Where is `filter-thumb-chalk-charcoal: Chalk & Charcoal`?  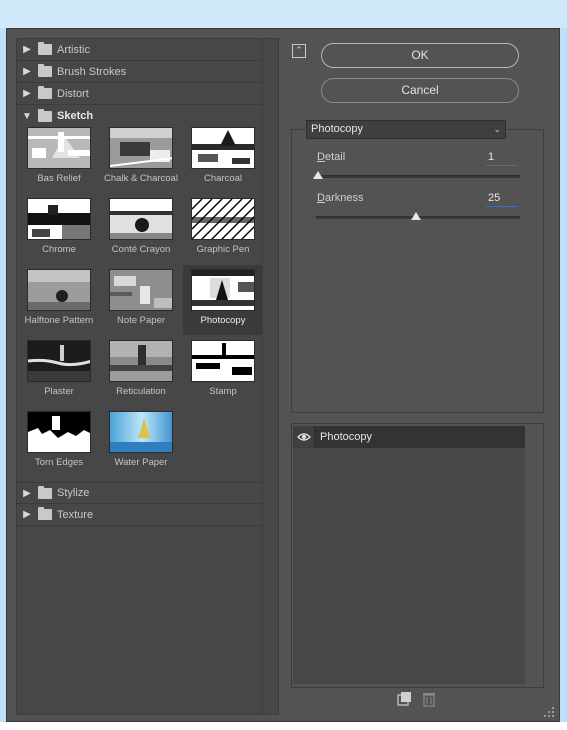 filter-thumb-chalk-charcoal: Chalk & Charcoal is located at coordinates (141, 158).